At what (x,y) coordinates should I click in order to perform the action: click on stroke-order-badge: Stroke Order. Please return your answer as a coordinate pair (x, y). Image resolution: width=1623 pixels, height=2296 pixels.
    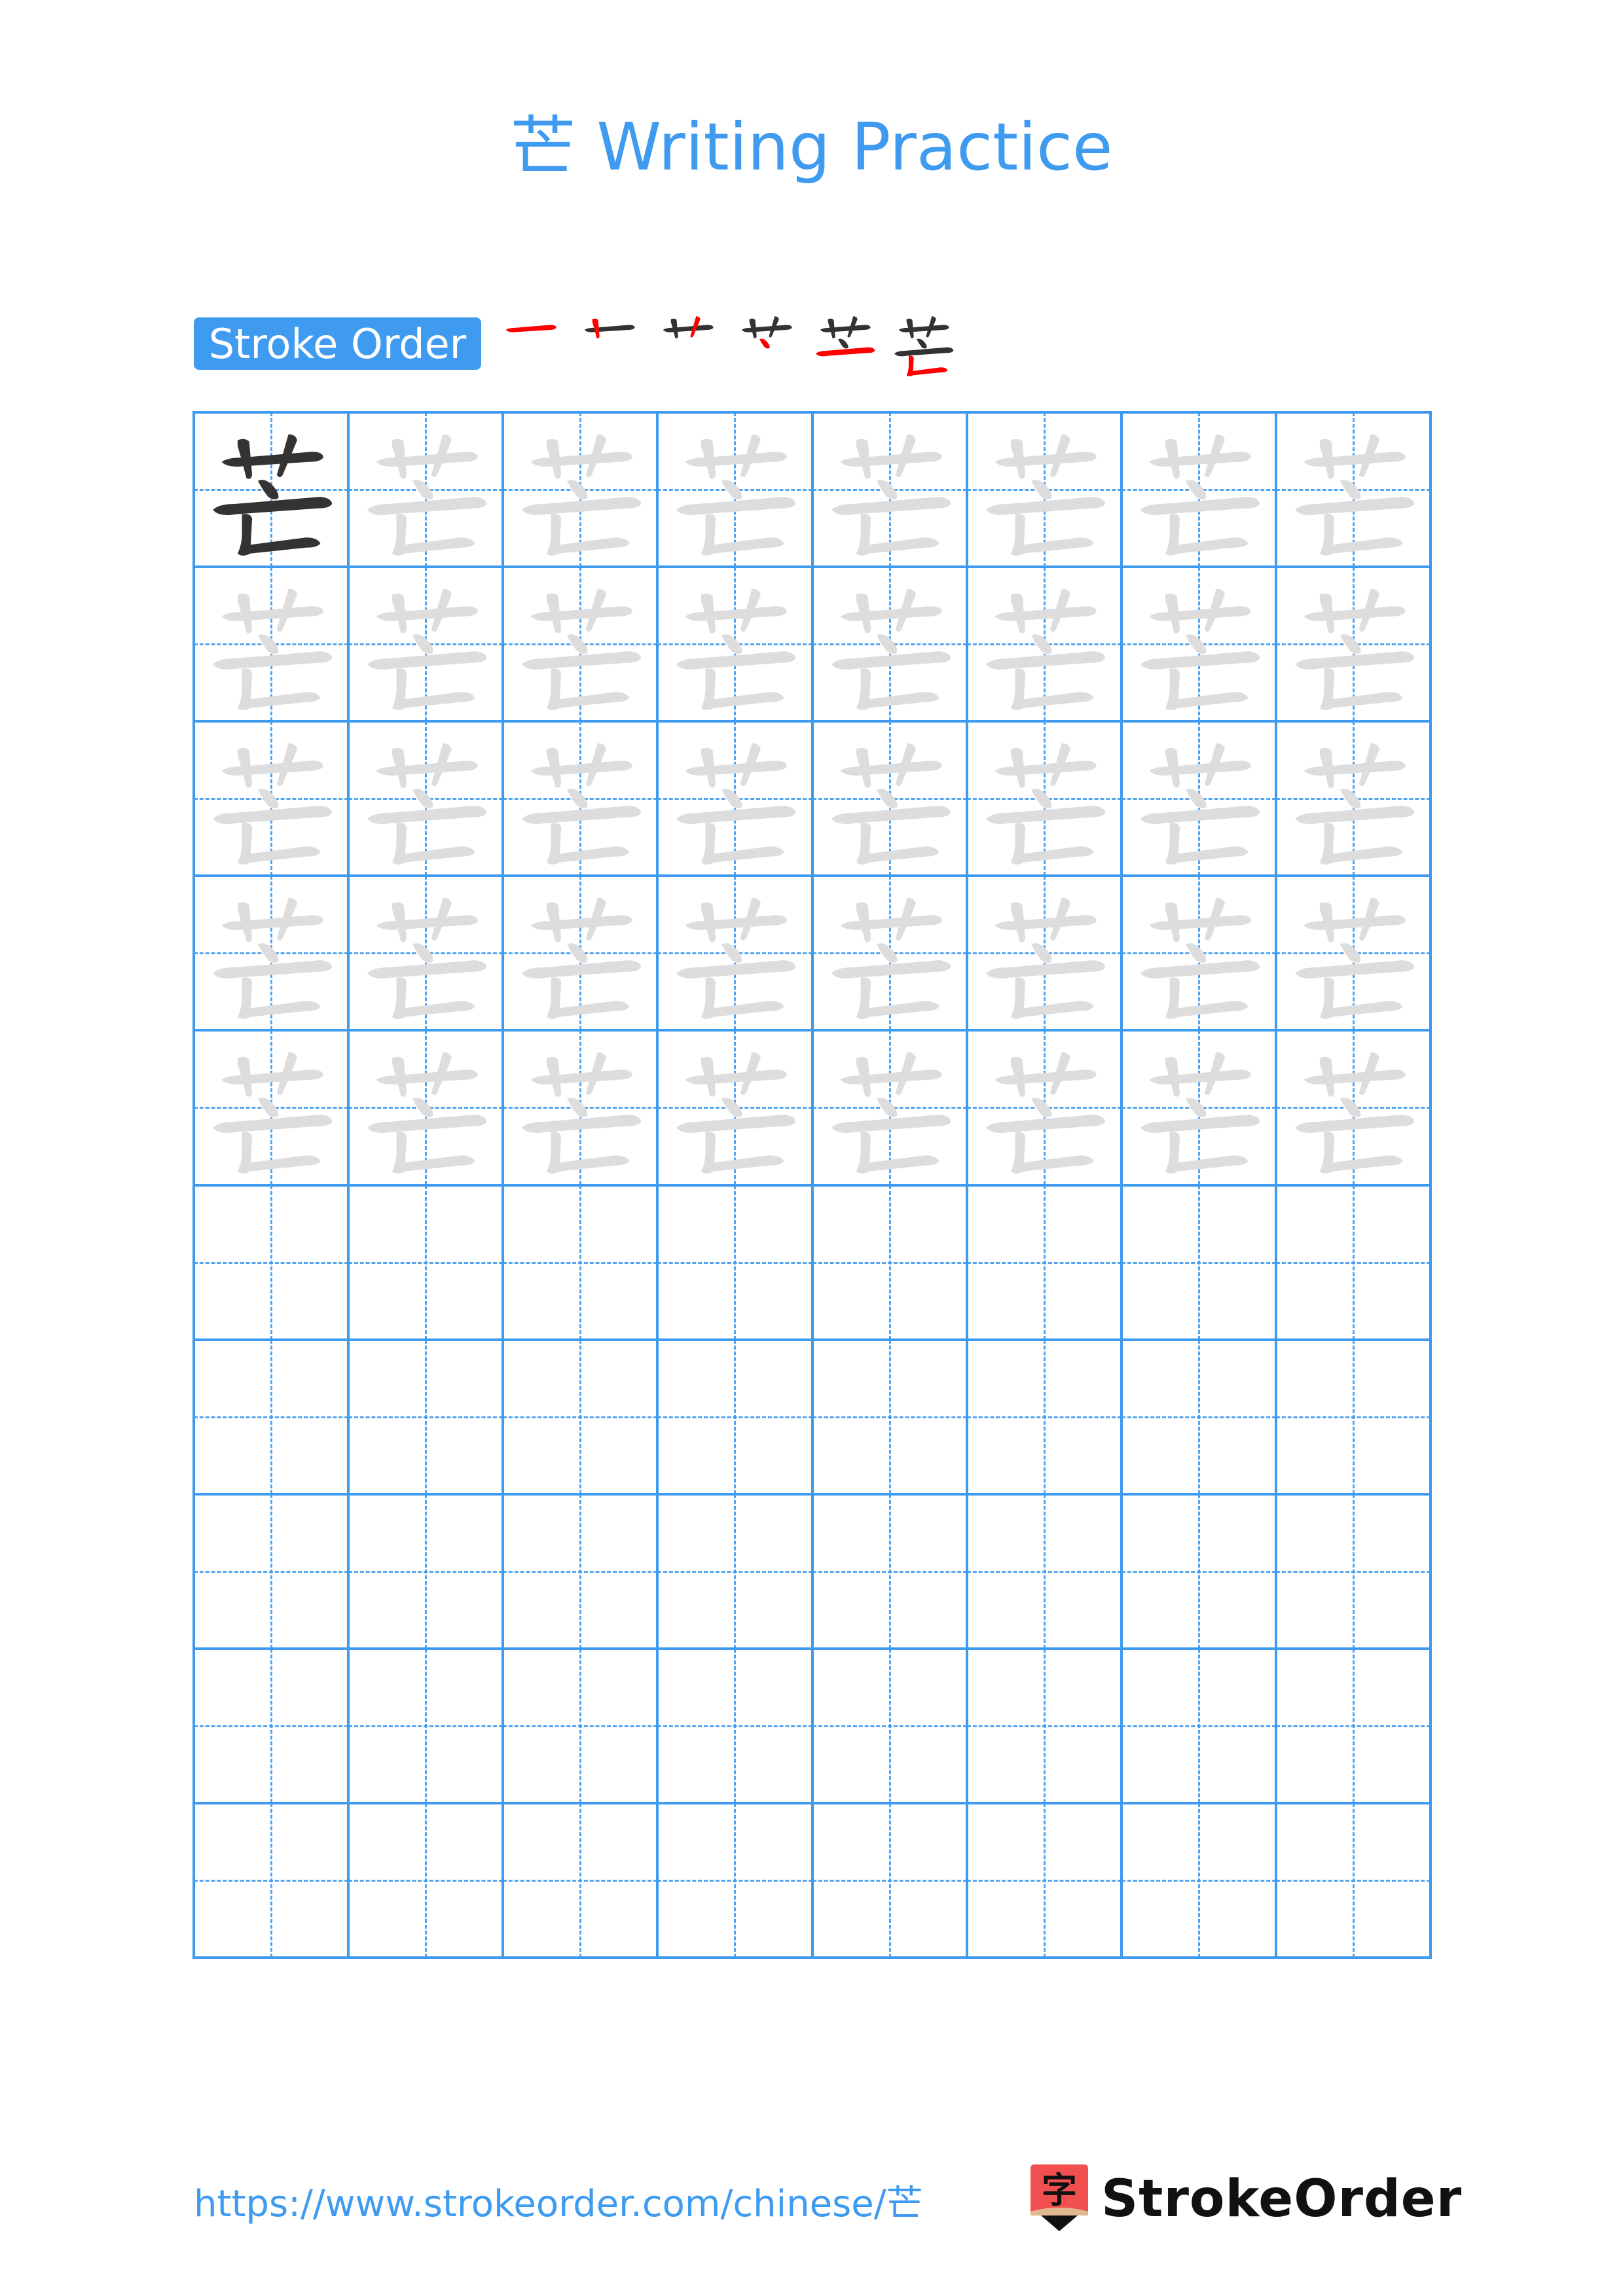
    Looking at the image, I should click on (337, 343).